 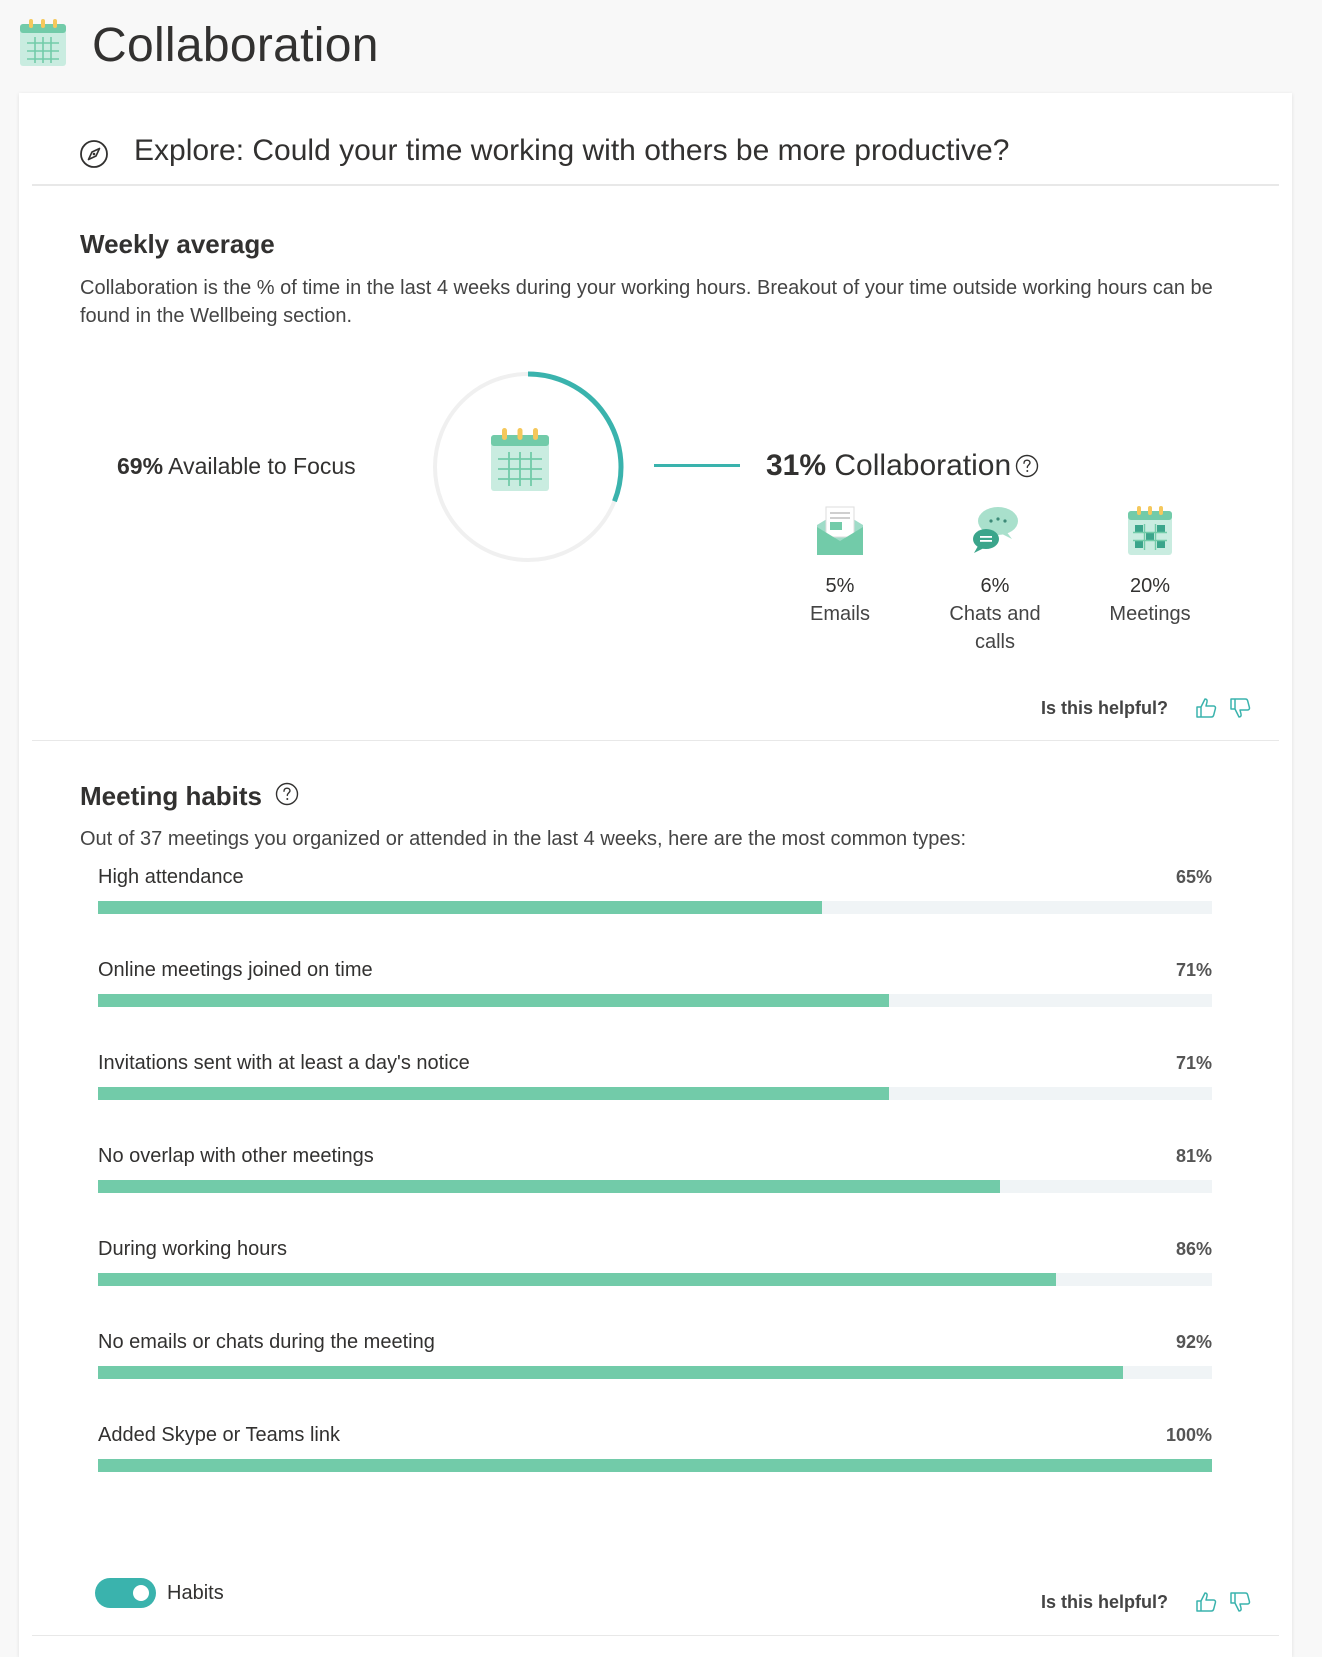 I want to click on habits-toggle, so click(x=125, y=1593).